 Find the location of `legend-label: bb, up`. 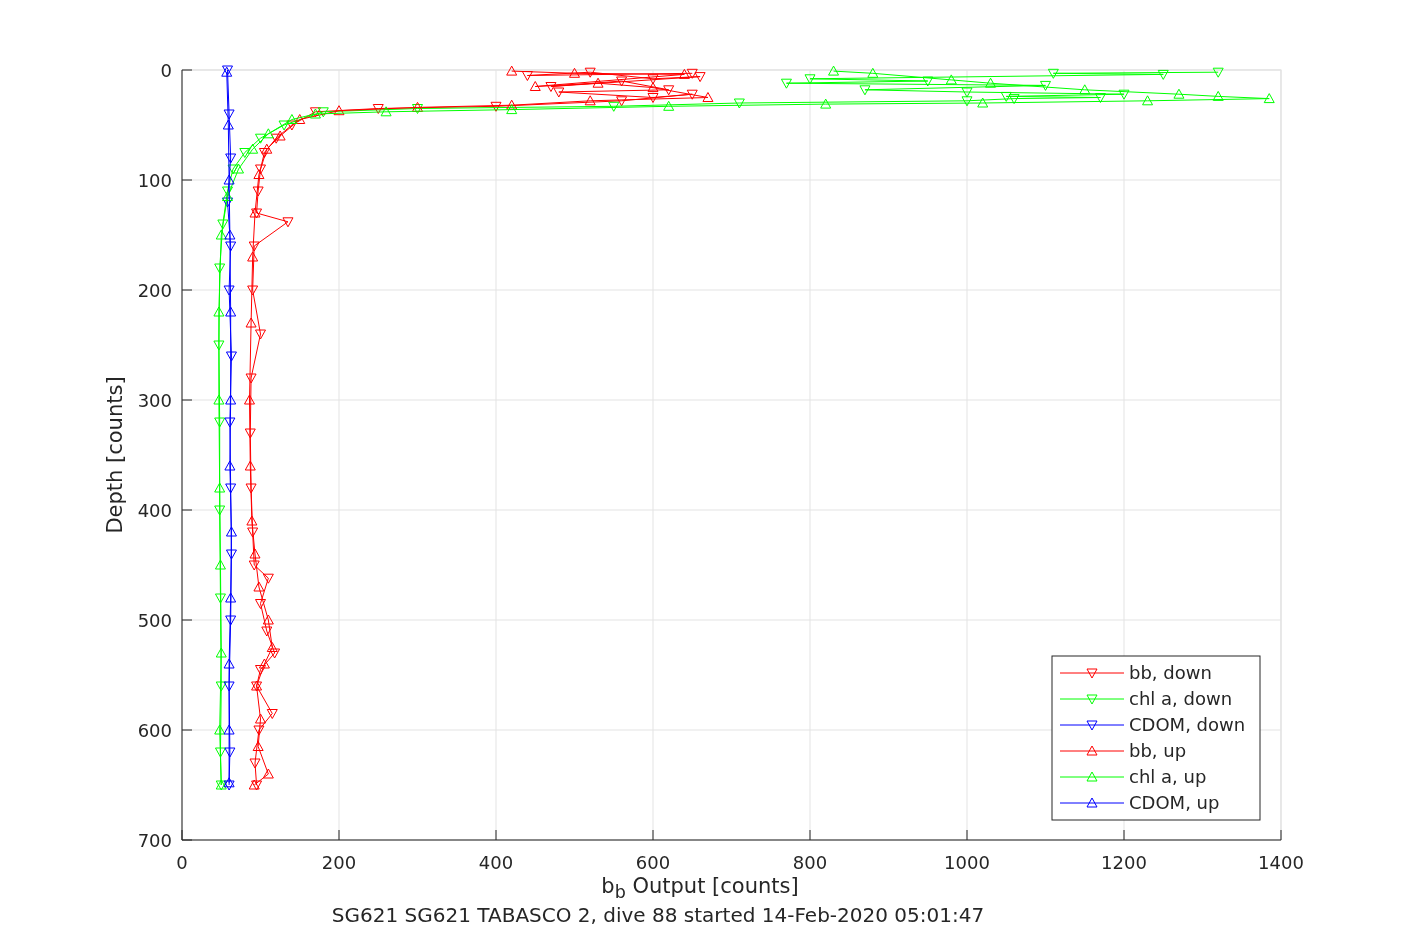

legend-label: bb, up is located at coordinates (1158, 750).